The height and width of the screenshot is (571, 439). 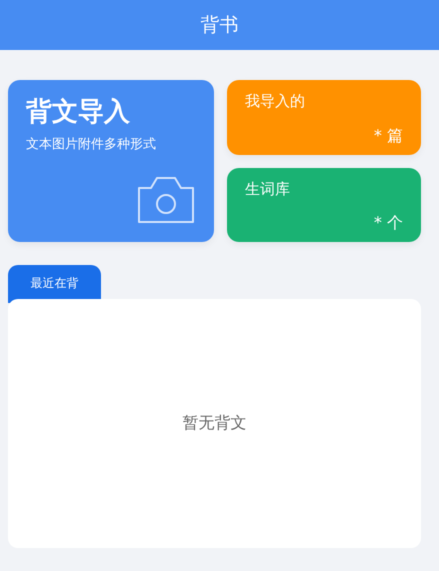 What do you see at coordinates (275, 101) in the screenshot?
I see `stat-label: 我导入的` at bounding box center [275, 101].